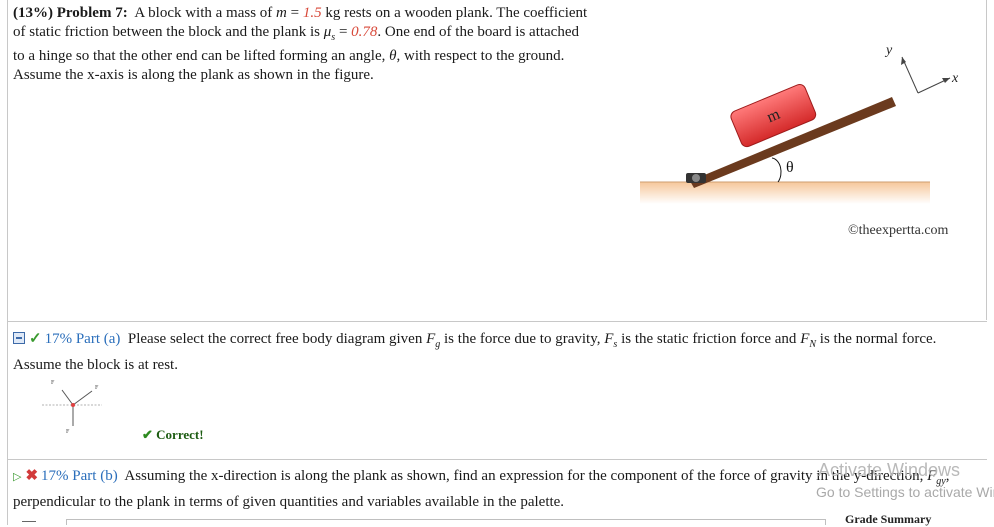 The width and height of the screenshot is (994, 527). What do you see at coordinates (83, 339) in the screenshot?
I see `part-a-title: 17% Part (a)` at bounding box center [83, 339].